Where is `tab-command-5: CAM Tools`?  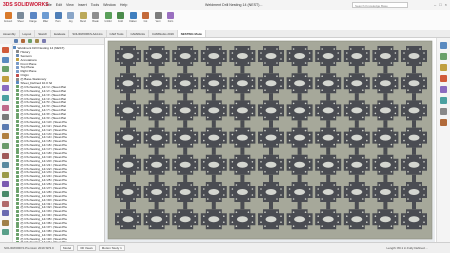
tab-command-5: CAM Tools is located at coordinates (117, 33).